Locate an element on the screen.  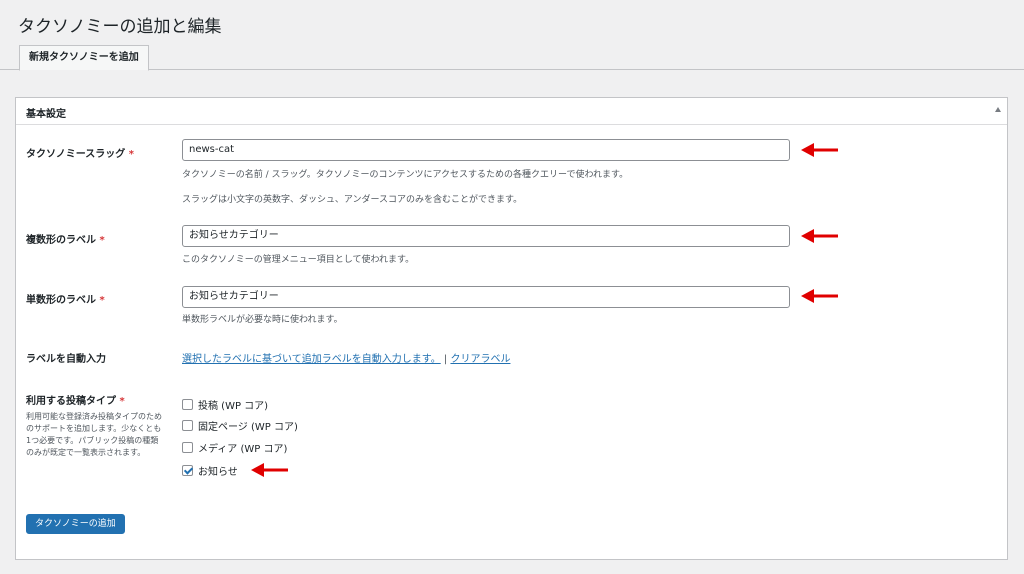
slug-label: タクソノミースラッグ * is located at coordinates (80, 154).